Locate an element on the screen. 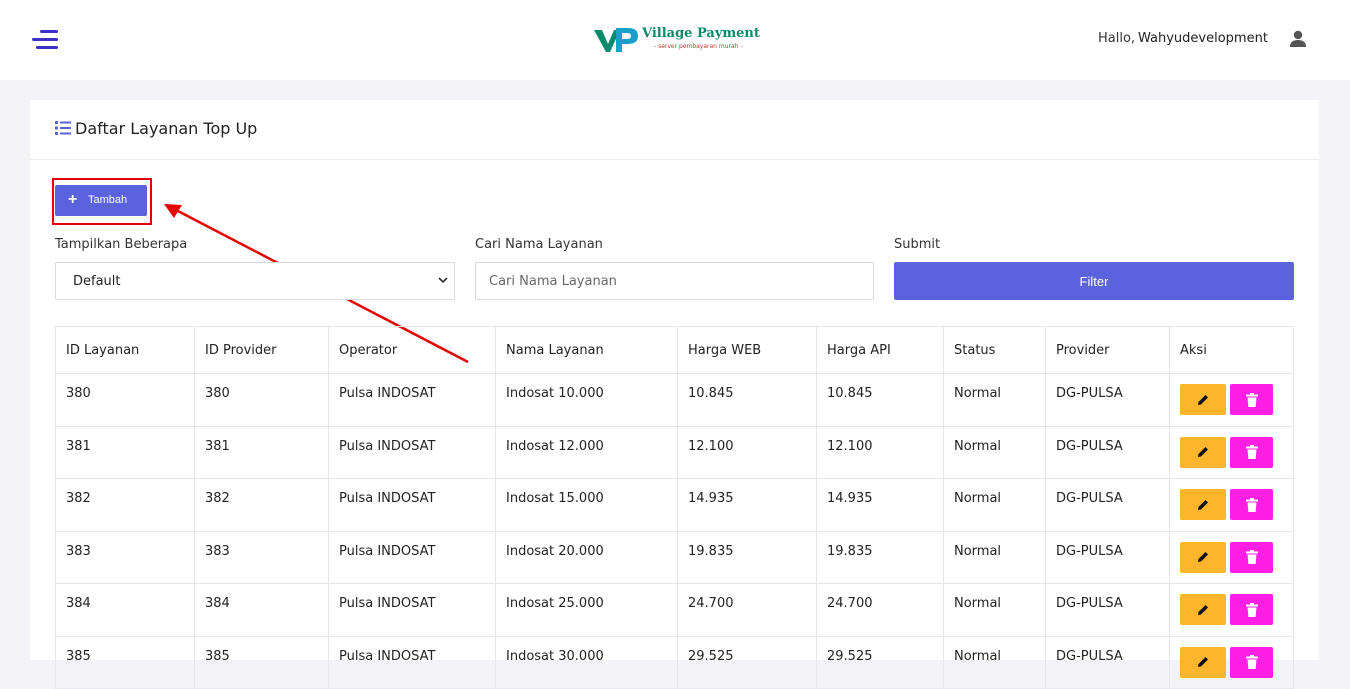  col-provider: Provider is located at coordinates (1107, 350).